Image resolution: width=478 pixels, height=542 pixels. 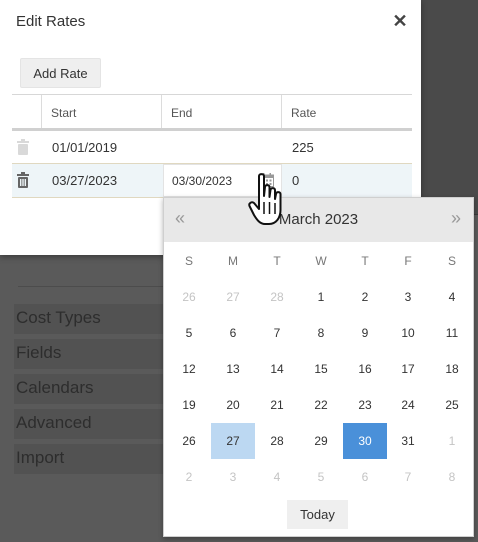 I want to click on bg-nav-import: Import, so click(x=40, y=457).